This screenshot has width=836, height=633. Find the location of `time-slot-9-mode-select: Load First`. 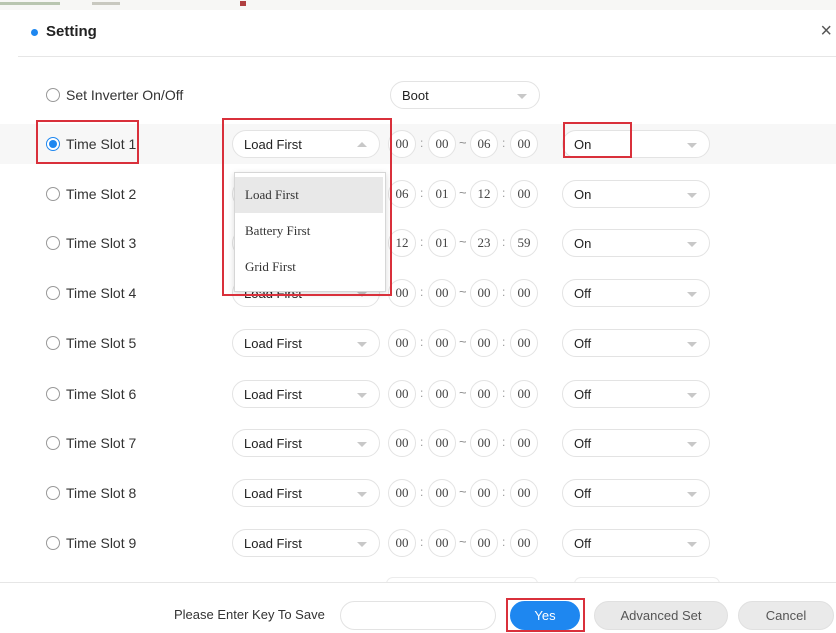

time-slot-9-mode-select: Load First is located at coordinates (306, 543).